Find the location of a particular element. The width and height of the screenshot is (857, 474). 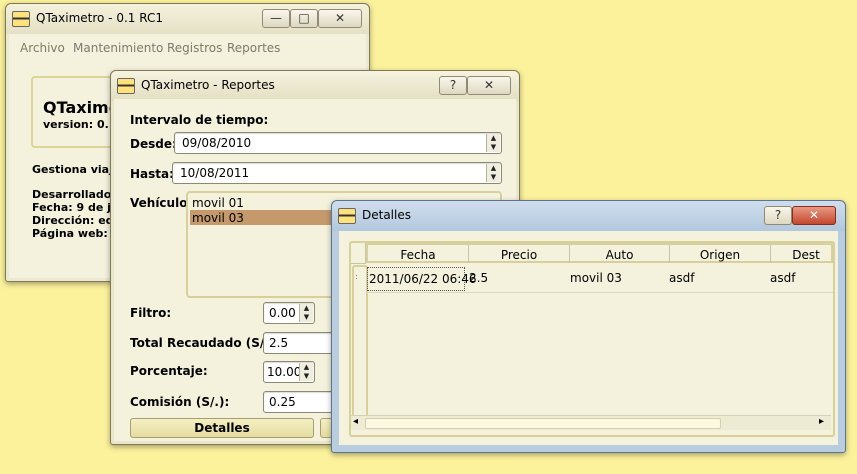

menu-bar: Archivo Mantenimiento Registros Reportes is located at coordinates (187, 47).